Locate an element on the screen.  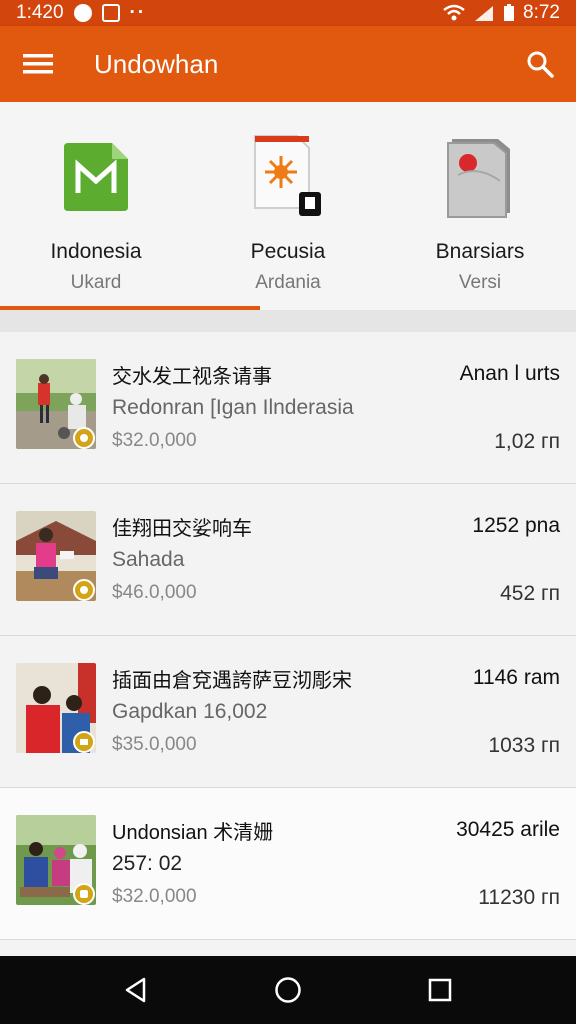
wifi-icon is located at coordinates (454, 12).